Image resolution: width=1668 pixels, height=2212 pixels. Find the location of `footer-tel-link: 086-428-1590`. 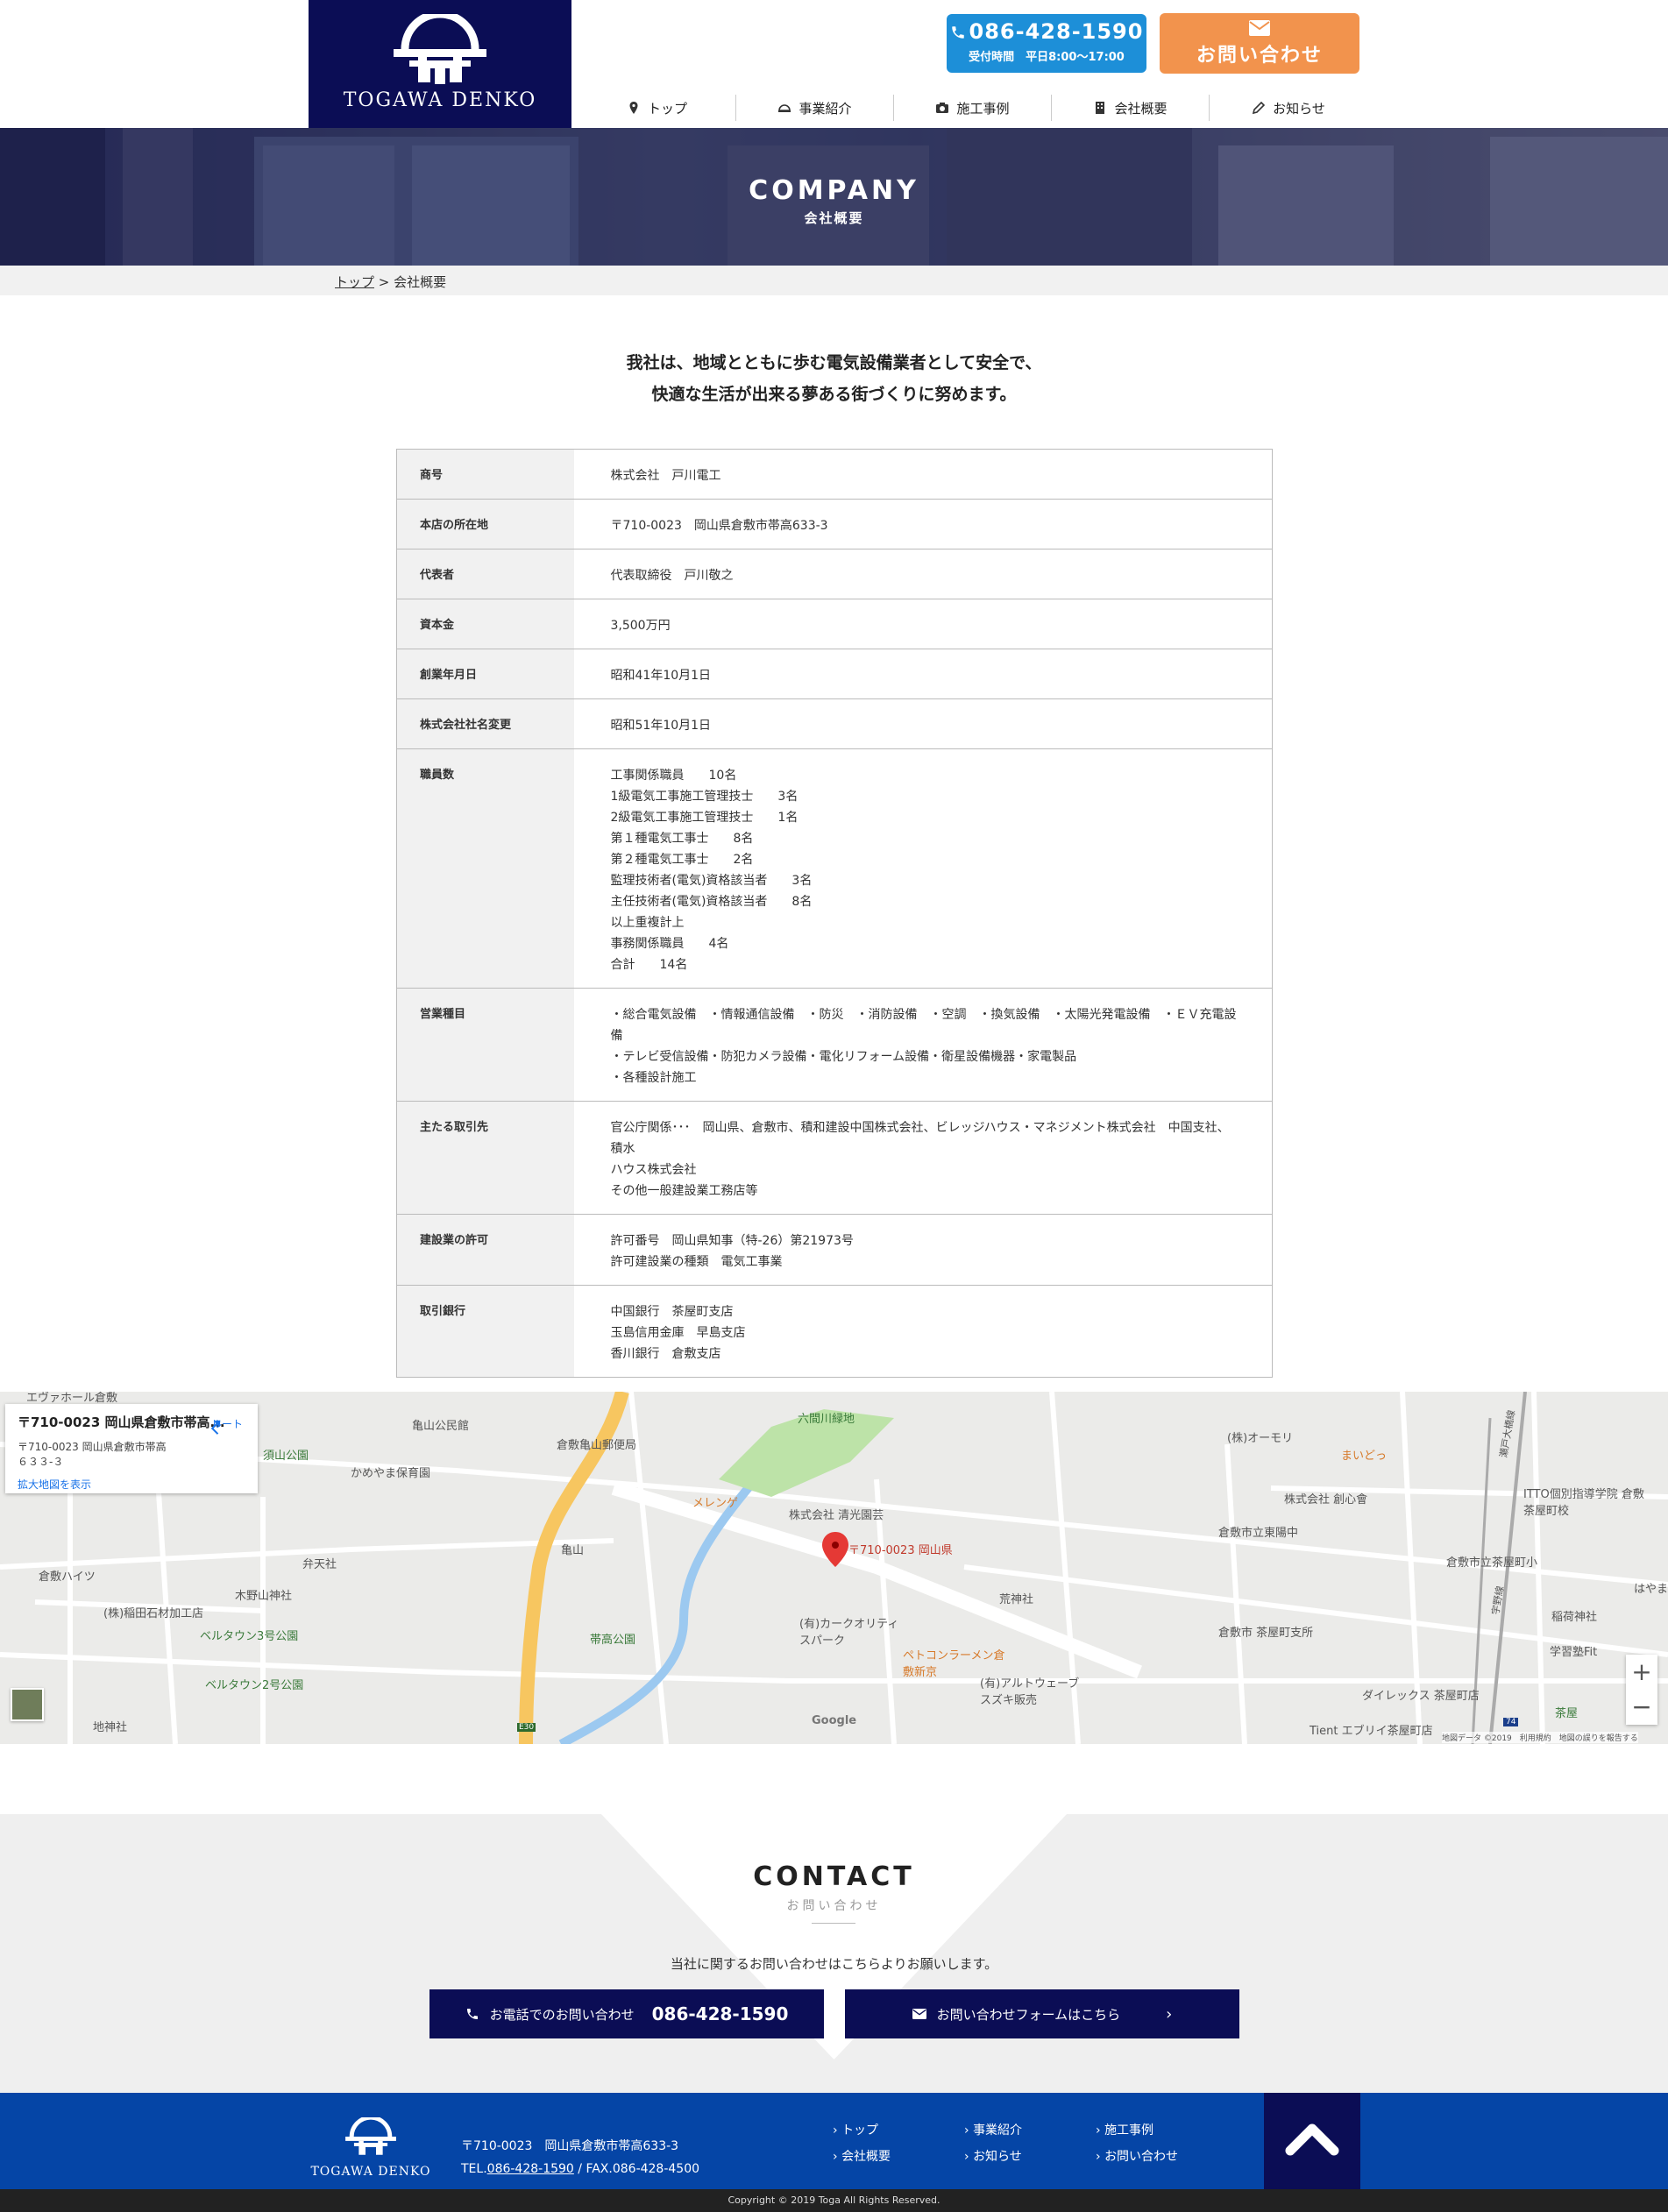

footer-tel-link: 086-428-1590 is located at coordinates (530, 2169).